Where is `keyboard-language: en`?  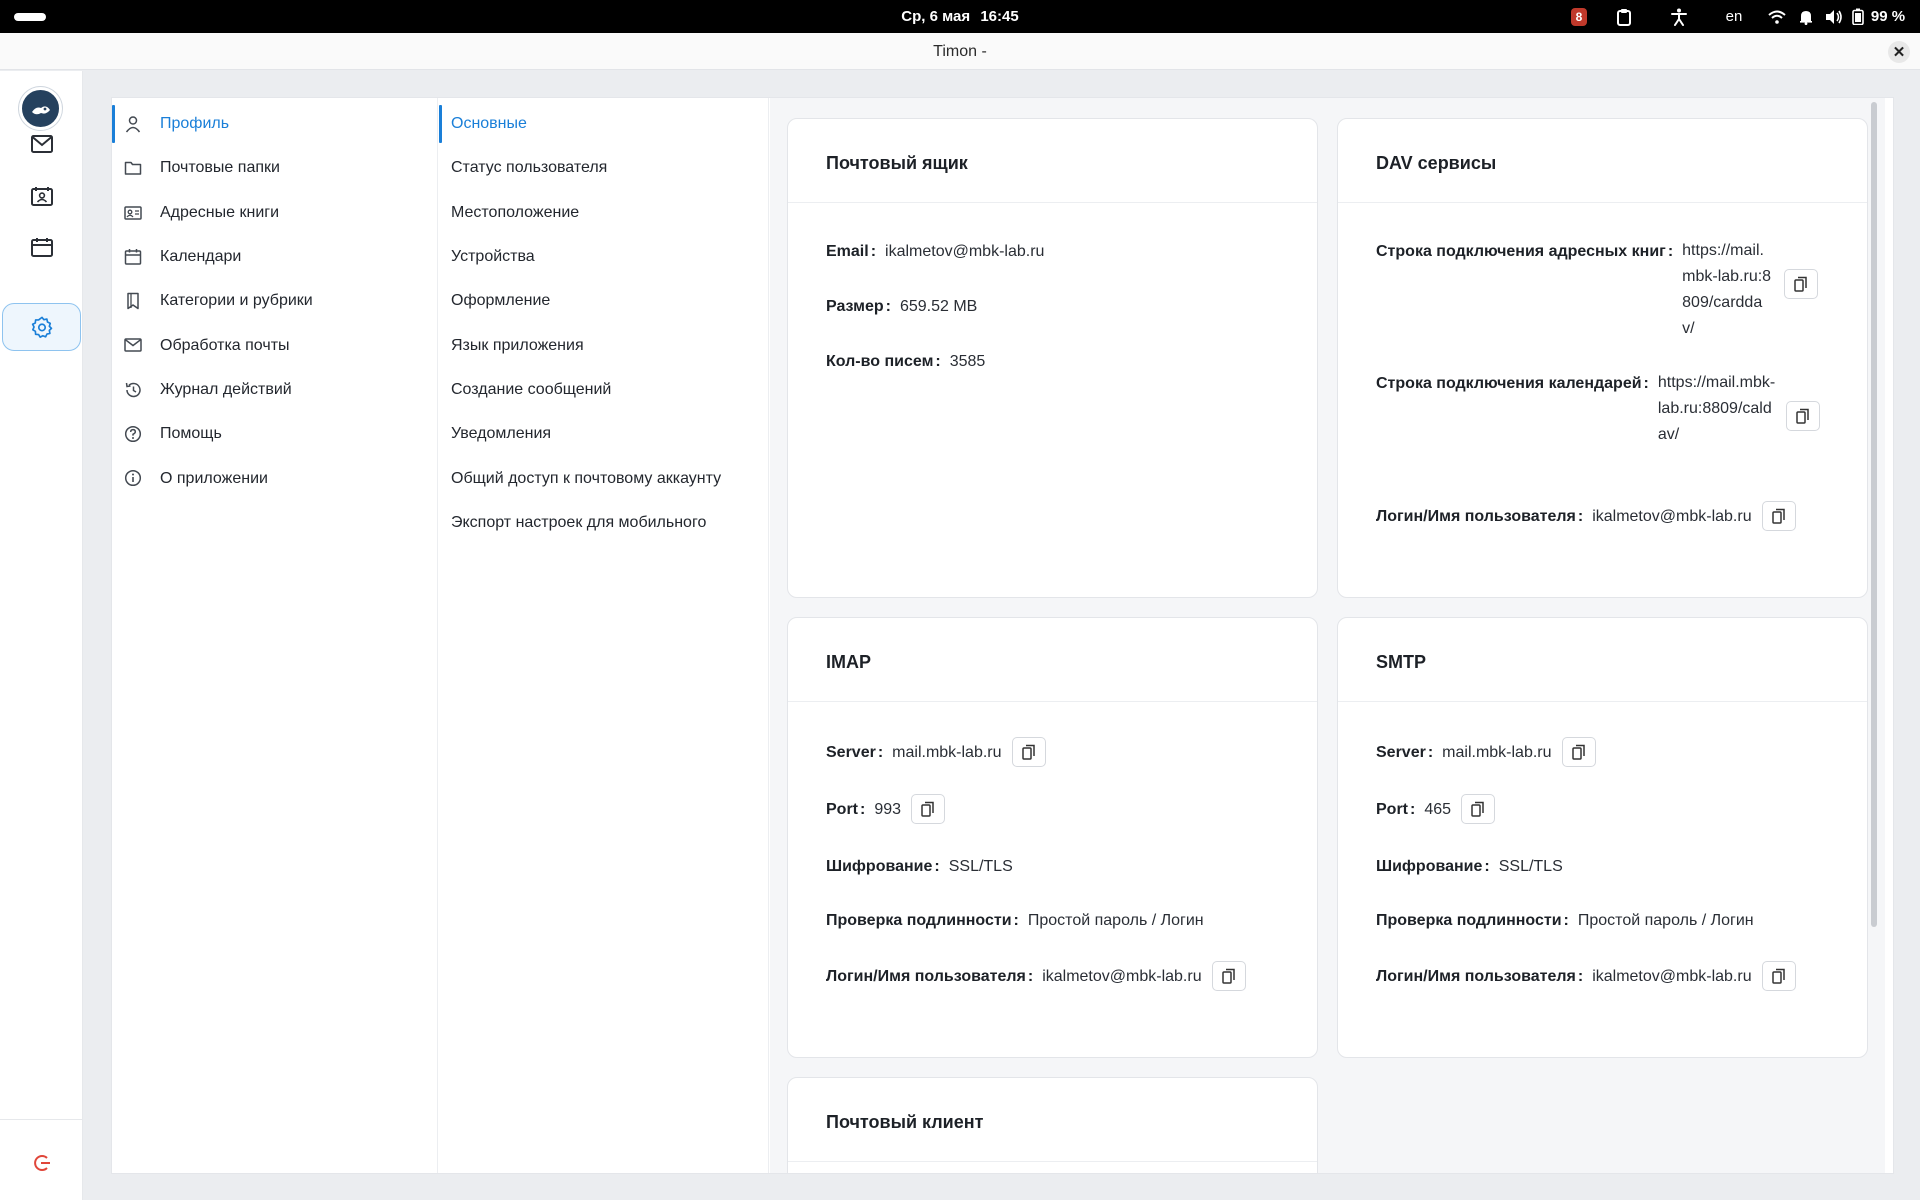 keyboard-language: en is located at coordinates (1734, 16).